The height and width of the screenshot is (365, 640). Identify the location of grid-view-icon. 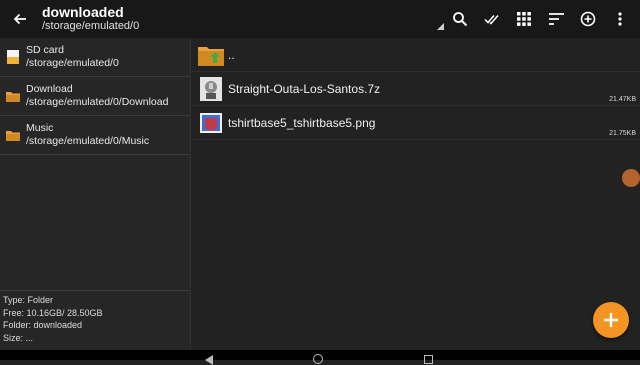
(524, 19).